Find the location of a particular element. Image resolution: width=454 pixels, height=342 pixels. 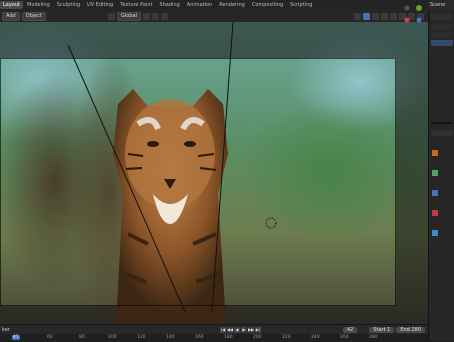

ruler-tick: 220 is located at coordinates (286, 337).